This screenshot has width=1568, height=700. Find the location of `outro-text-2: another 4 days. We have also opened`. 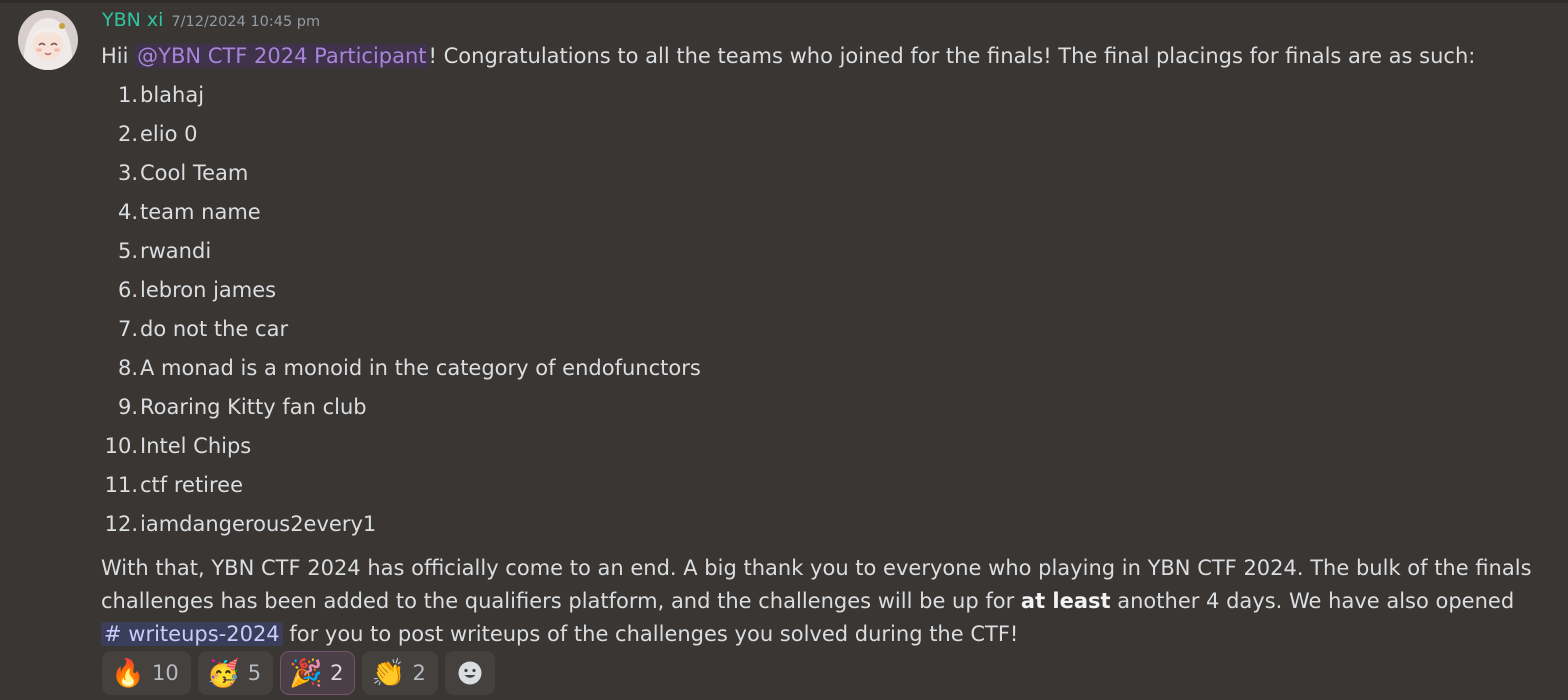

outro-text-2: another 4 days. We have also opened is located at coordinates (1312, 601).